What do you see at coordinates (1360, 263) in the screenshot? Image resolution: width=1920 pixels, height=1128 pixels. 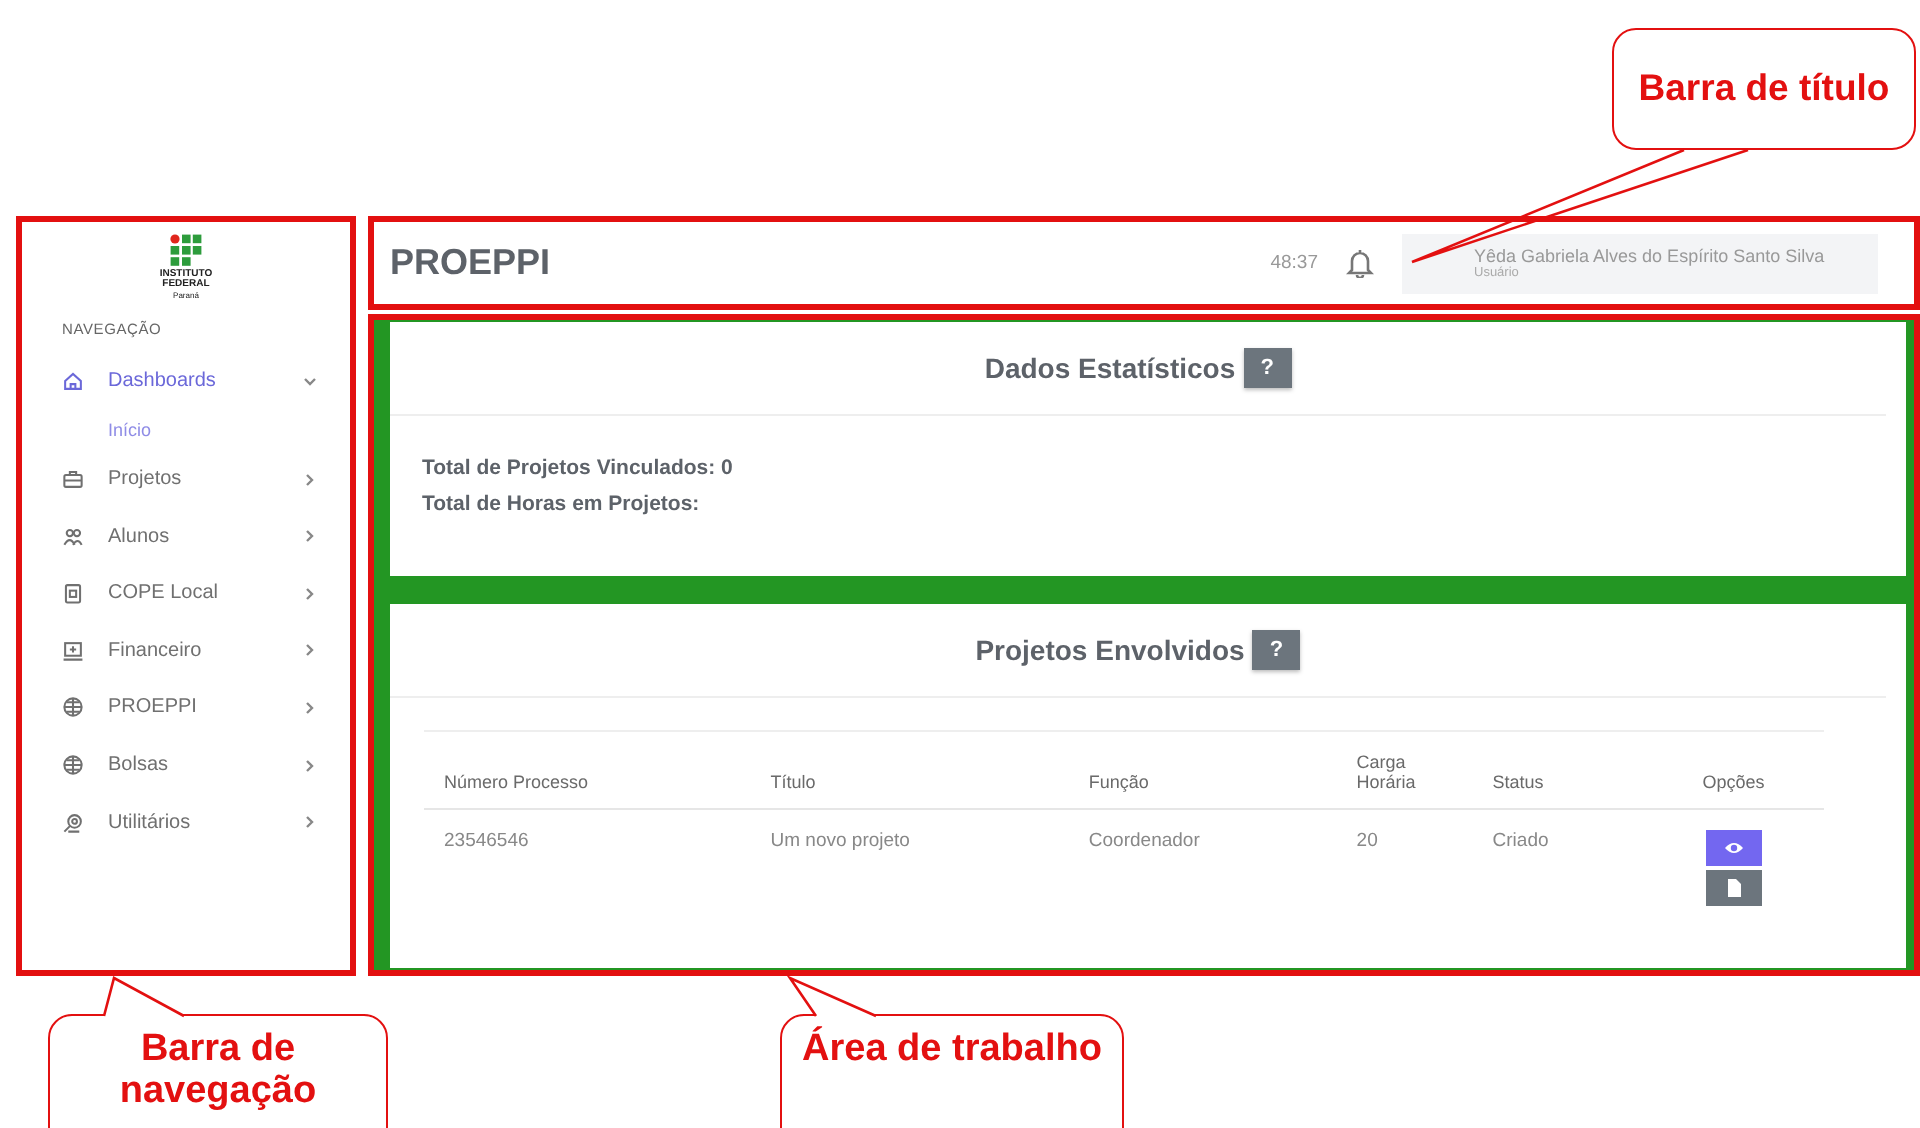 I see `notification-bell-icon` at bounding box center [1360, 263].